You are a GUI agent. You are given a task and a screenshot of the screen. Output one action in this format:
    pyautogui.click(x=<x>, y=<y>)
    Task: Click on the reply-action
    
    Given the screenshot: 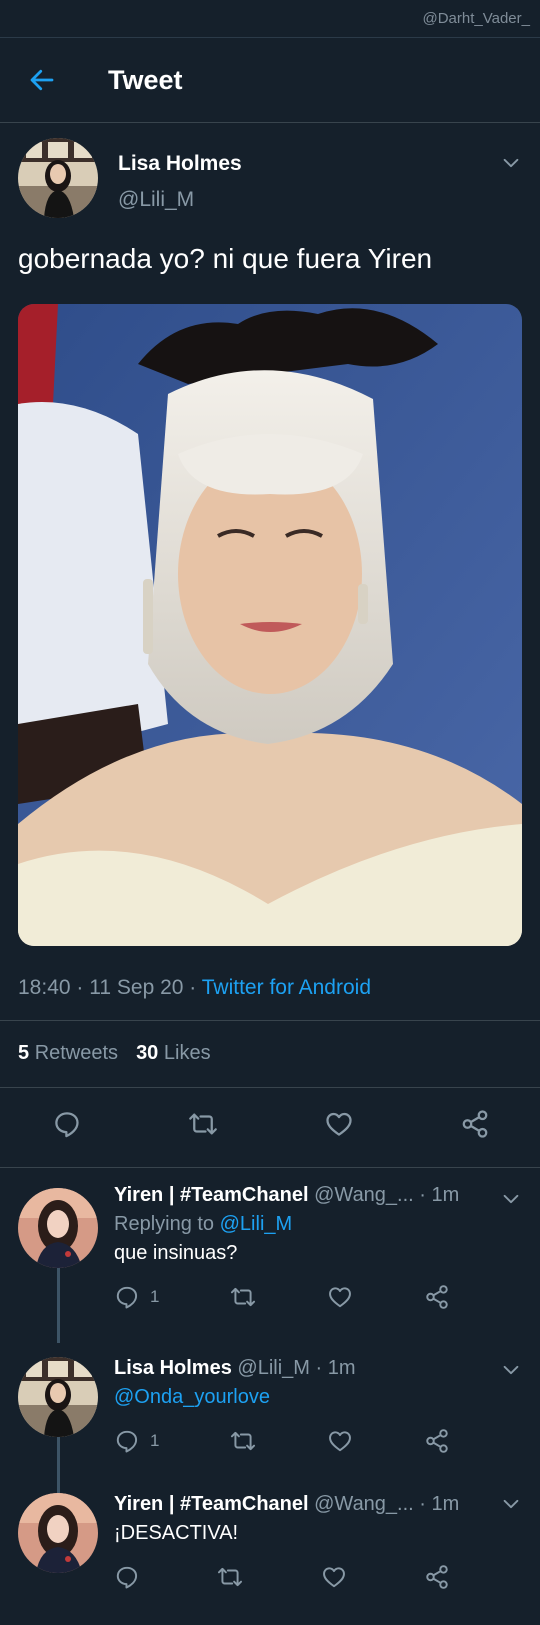 What is the action you would take?
    pyautogui.click(x=127, y=1577)
    